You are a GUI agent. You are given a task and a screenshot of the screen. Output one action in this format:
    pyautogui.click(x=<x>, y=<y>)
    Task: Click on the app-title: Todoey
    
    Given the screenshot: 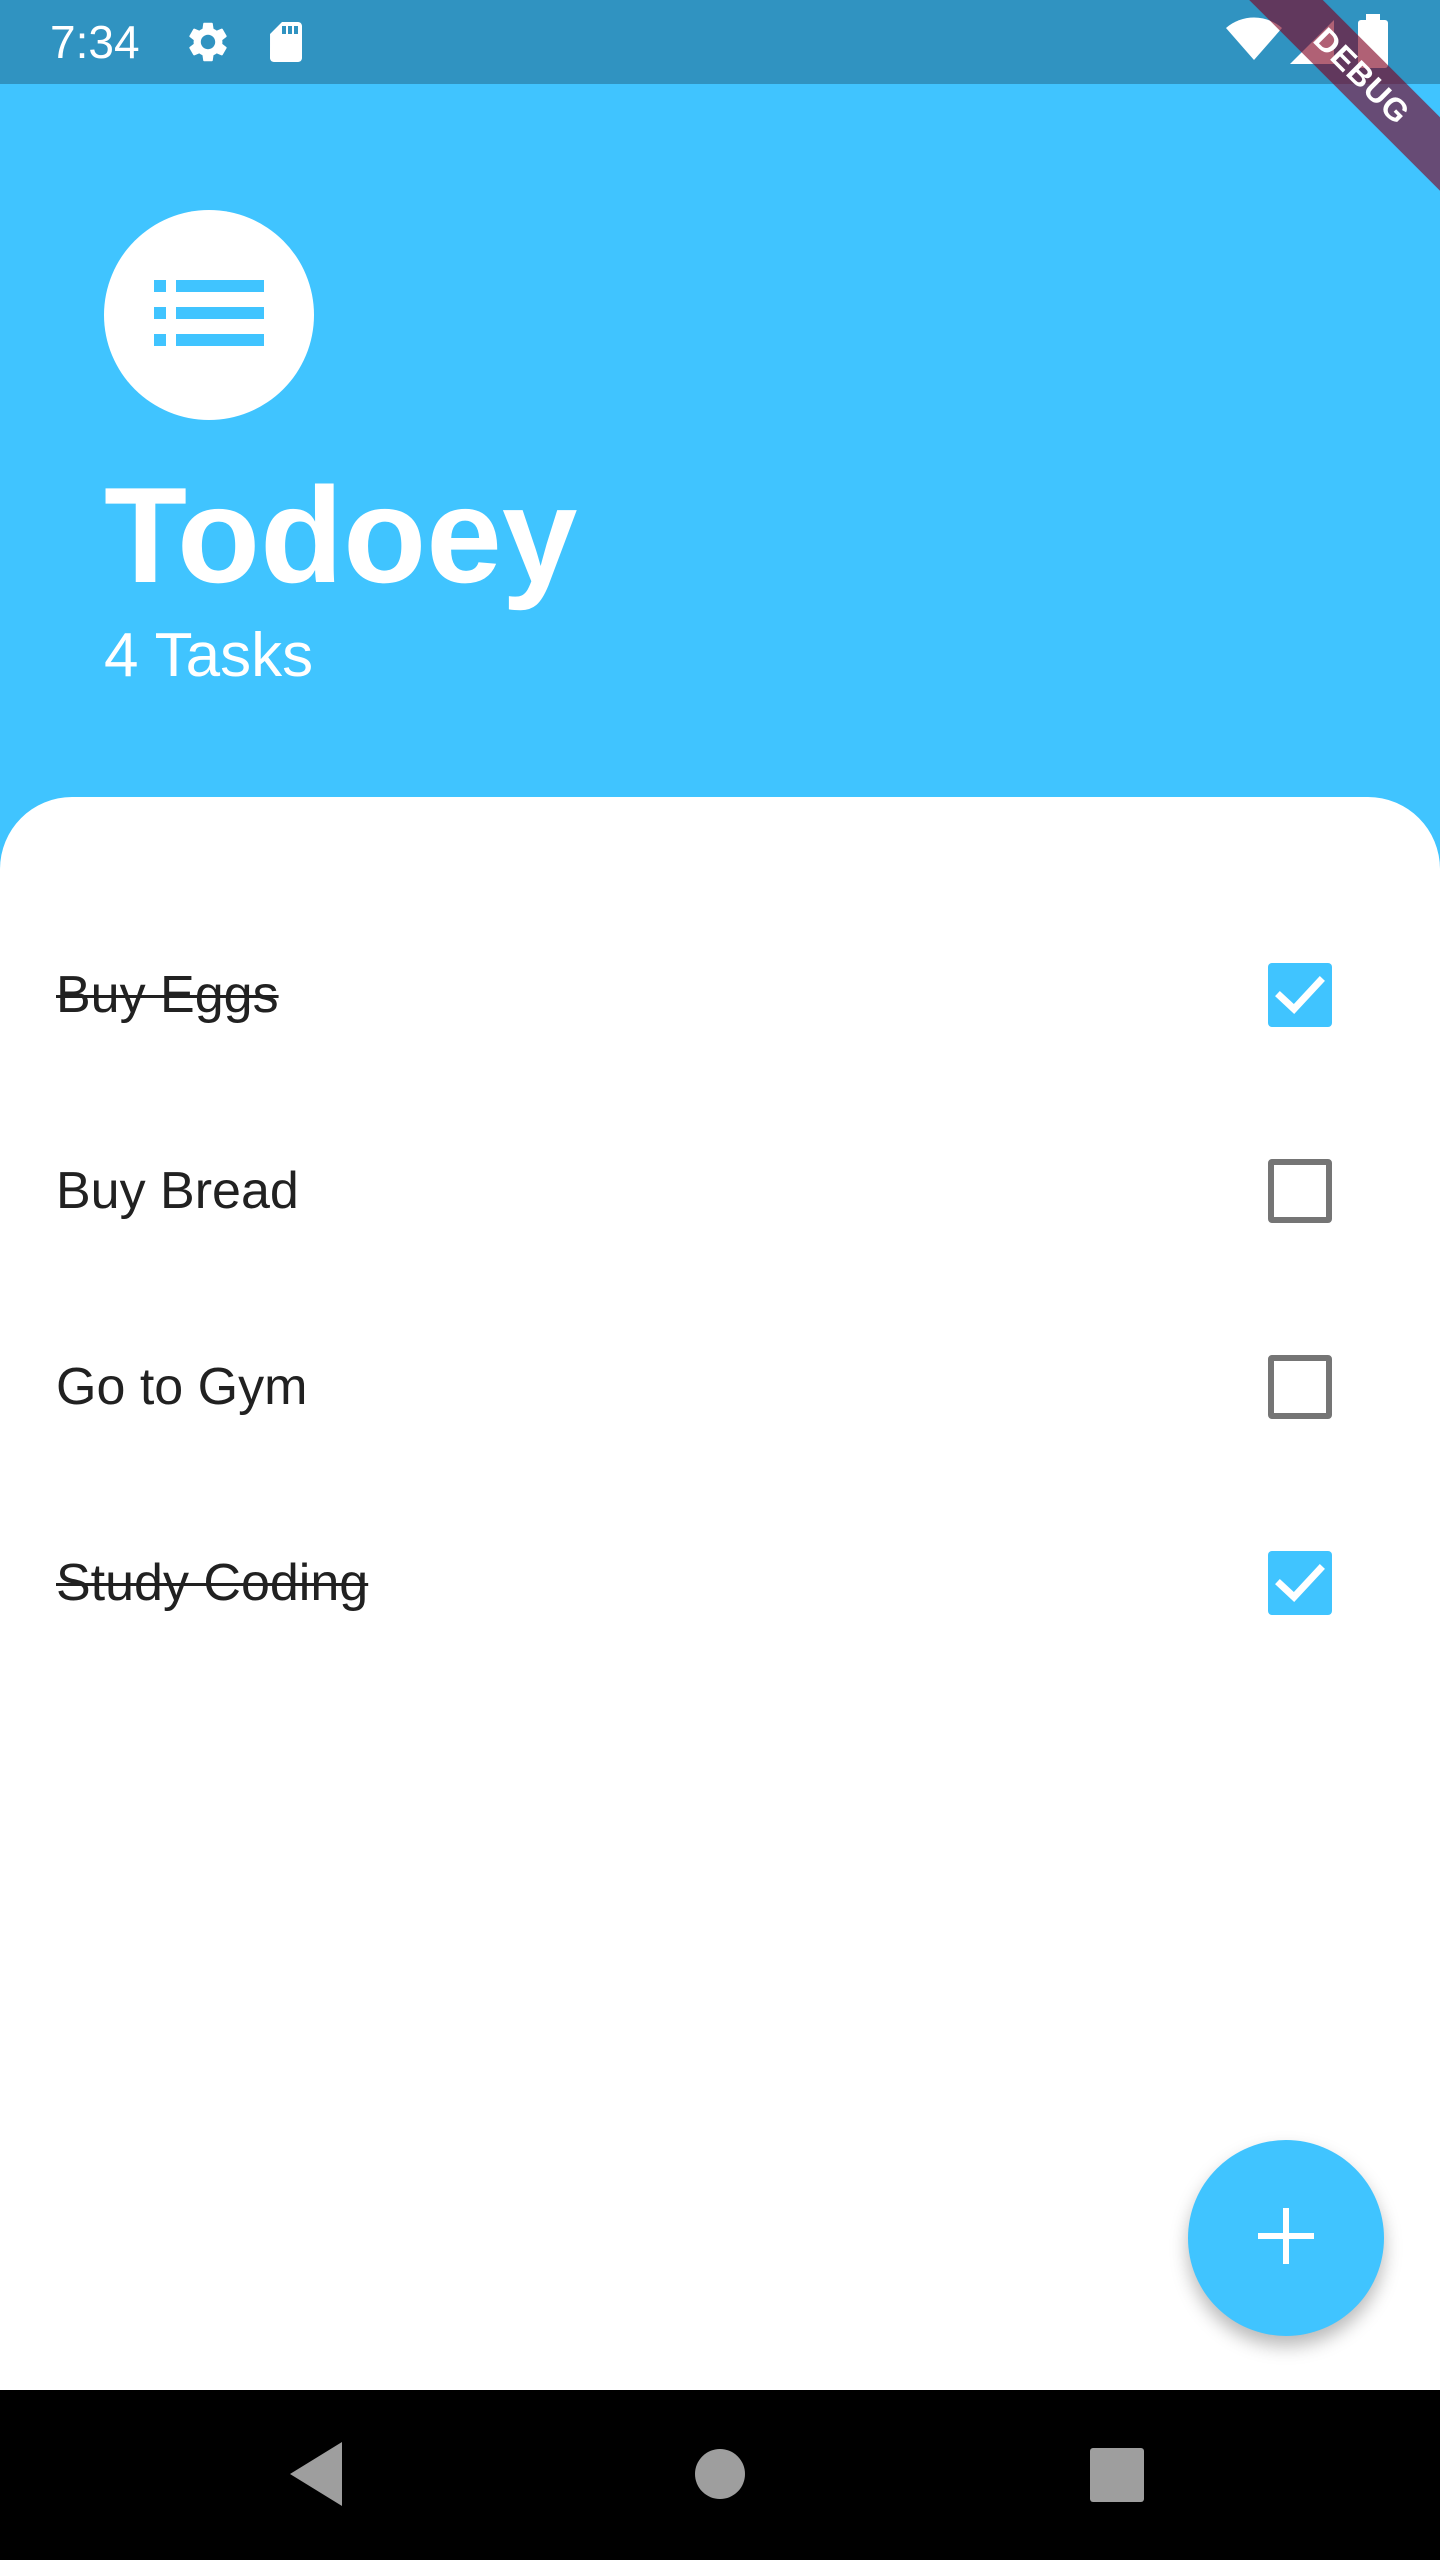 What is the action you would take?
    pyautogui.click(x=341, y=535)
    